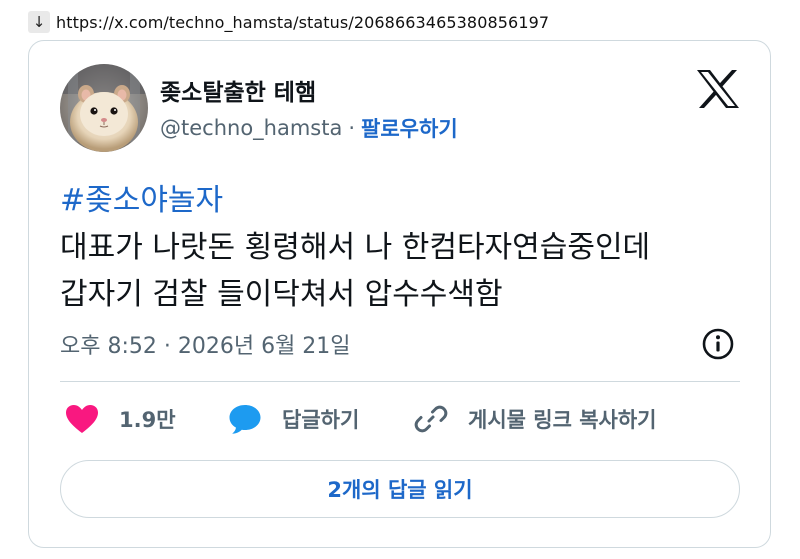 The height and width of the screenshot is (559, 800). I want to click on hamster-avatar-image, so click(104, 108).